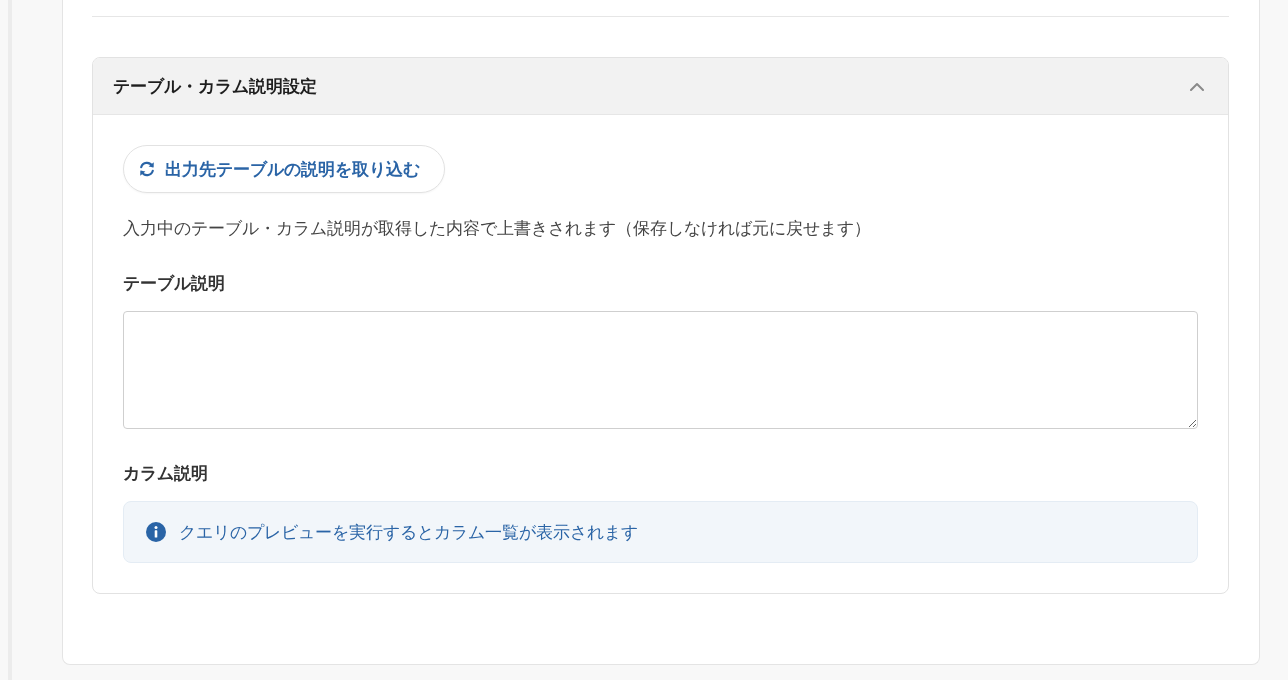  What do you see at coordinates (660, 370) in the screenshot?
I see `input-field` at bounding box center [660, 370].